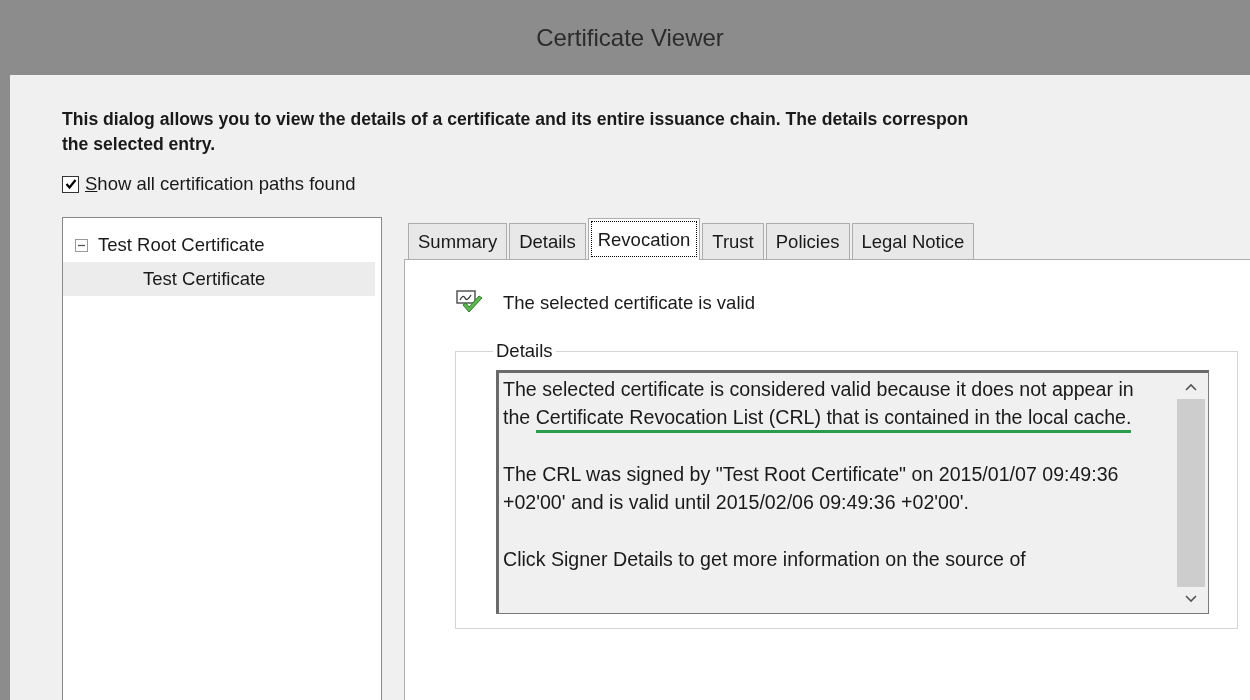  Describe the element at coordinates (219, 245) in the screenshot. I see `tree-item: Test Root Certificate` at that location.